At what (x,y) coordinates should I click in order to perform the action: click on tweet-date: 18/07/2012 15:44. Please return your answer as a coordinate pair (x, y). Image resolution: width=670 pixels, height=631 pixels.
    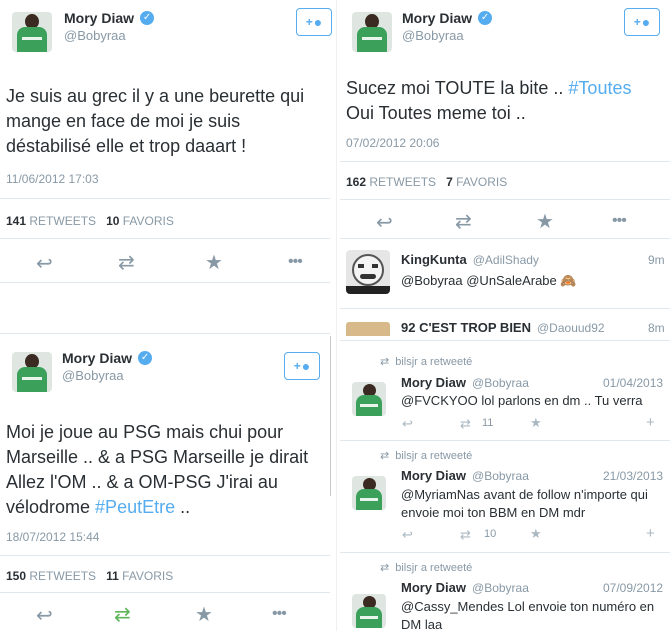
    Looking at the image, I should click on (53, 537).